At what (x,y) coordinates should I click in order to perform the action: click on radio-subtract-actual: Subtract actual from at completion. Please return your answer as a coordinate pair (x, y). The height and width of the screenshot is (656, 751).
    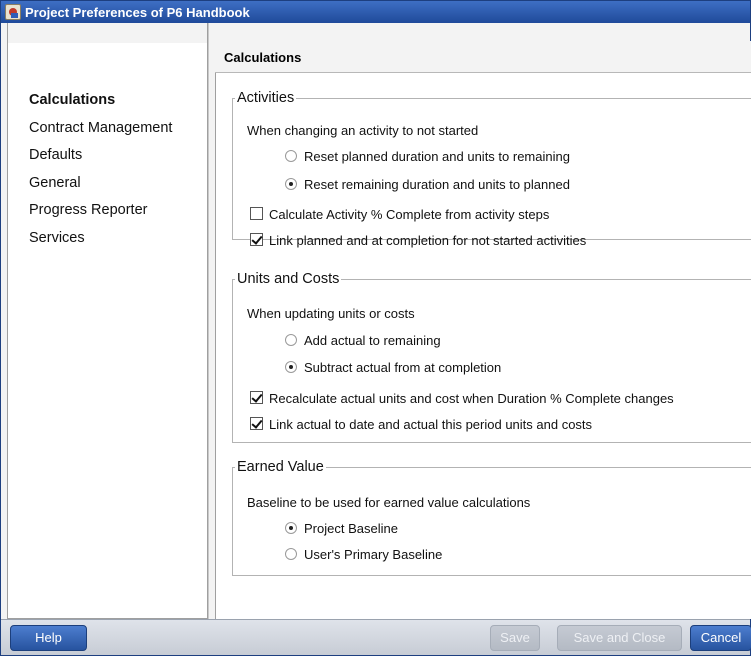
    Looking at the image, I should click on (393, 367).